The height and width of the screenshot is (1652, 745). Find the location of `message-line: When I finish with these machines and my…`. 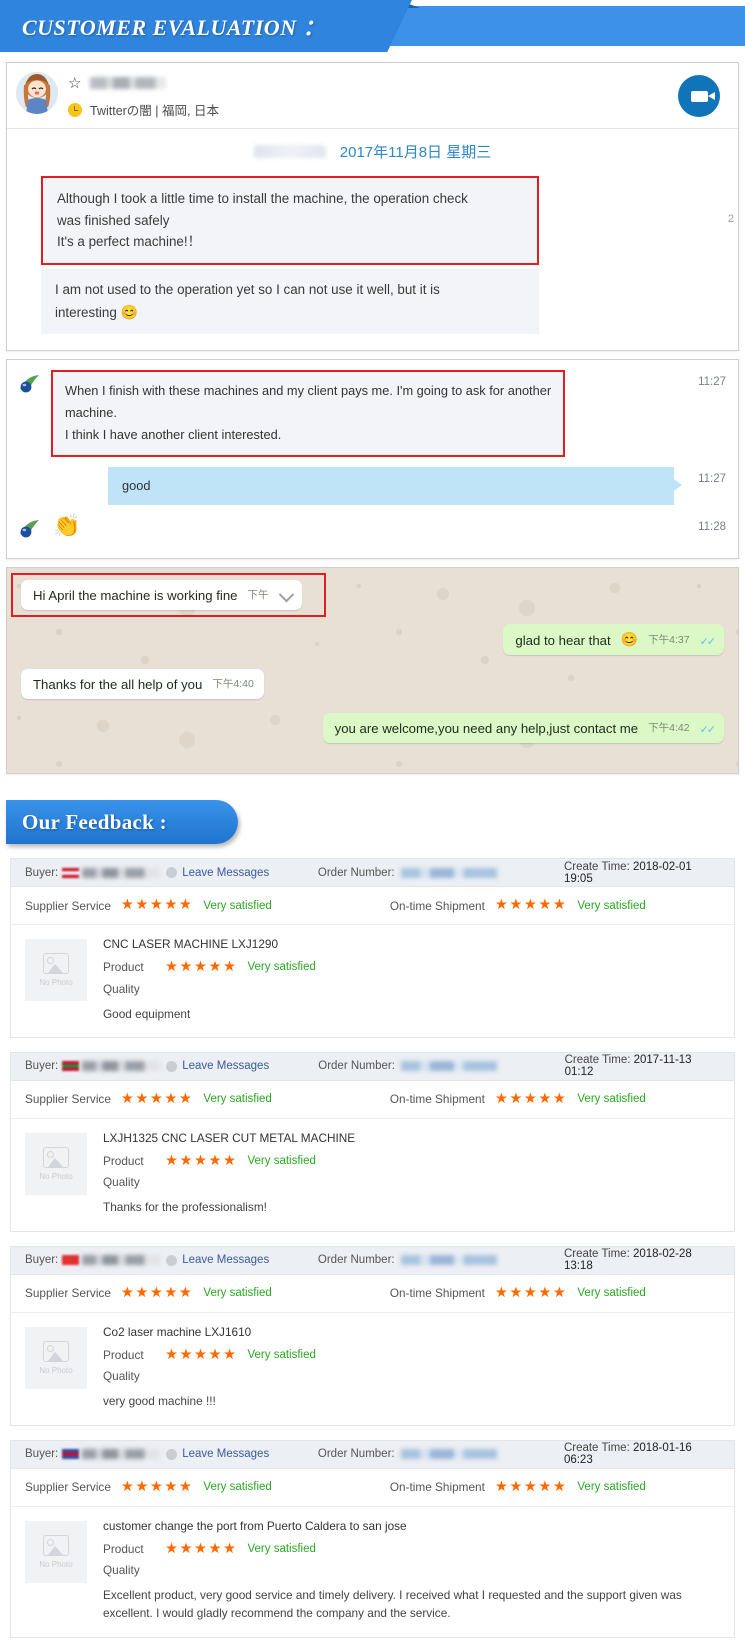

message-line: When I finish with these machines and my… is located at coordinates (308, 390).